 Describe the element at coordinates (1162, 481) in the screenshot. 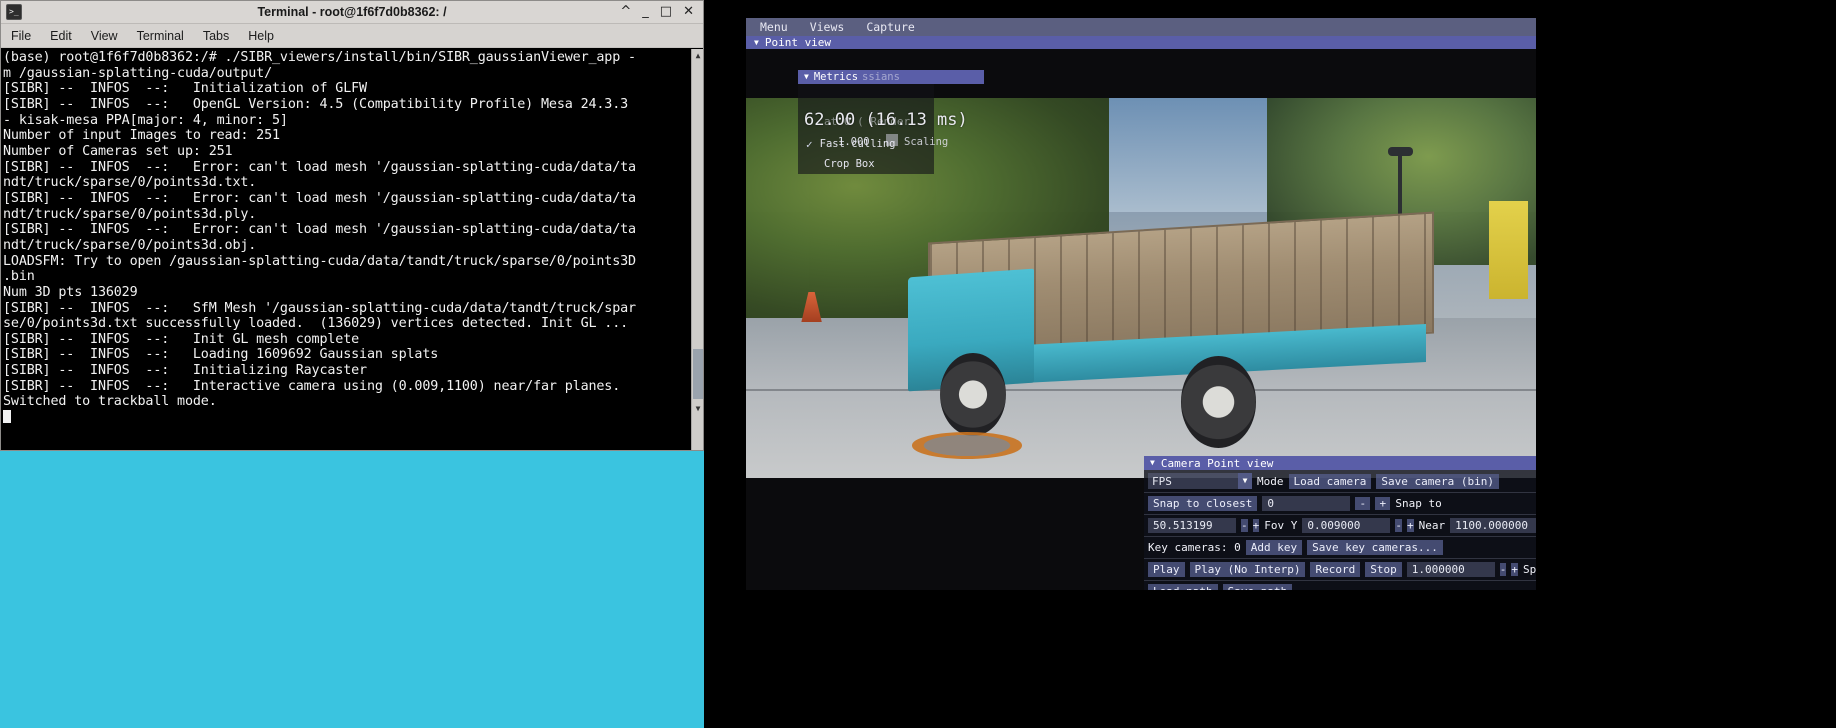

I see `mode-selected-value: FPS` at that location.